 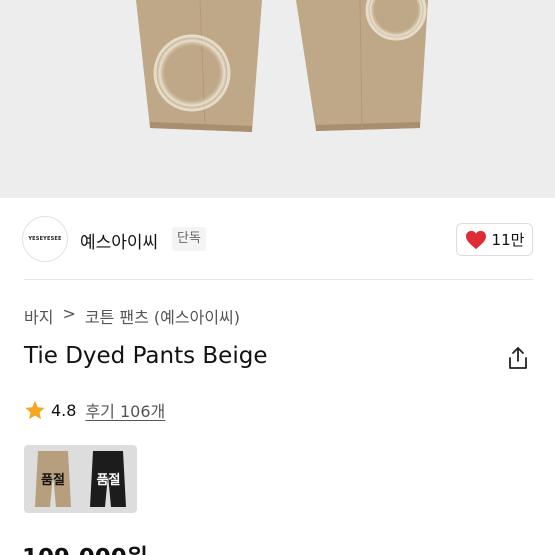 I want to click on option-swatch-black: 품절, so click(x=108, y=479).